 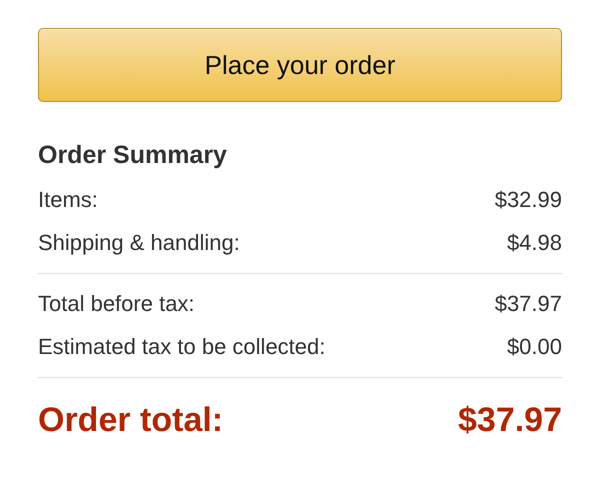 I want to click on summary-title: Order Summary, so click(x=133, y=155).